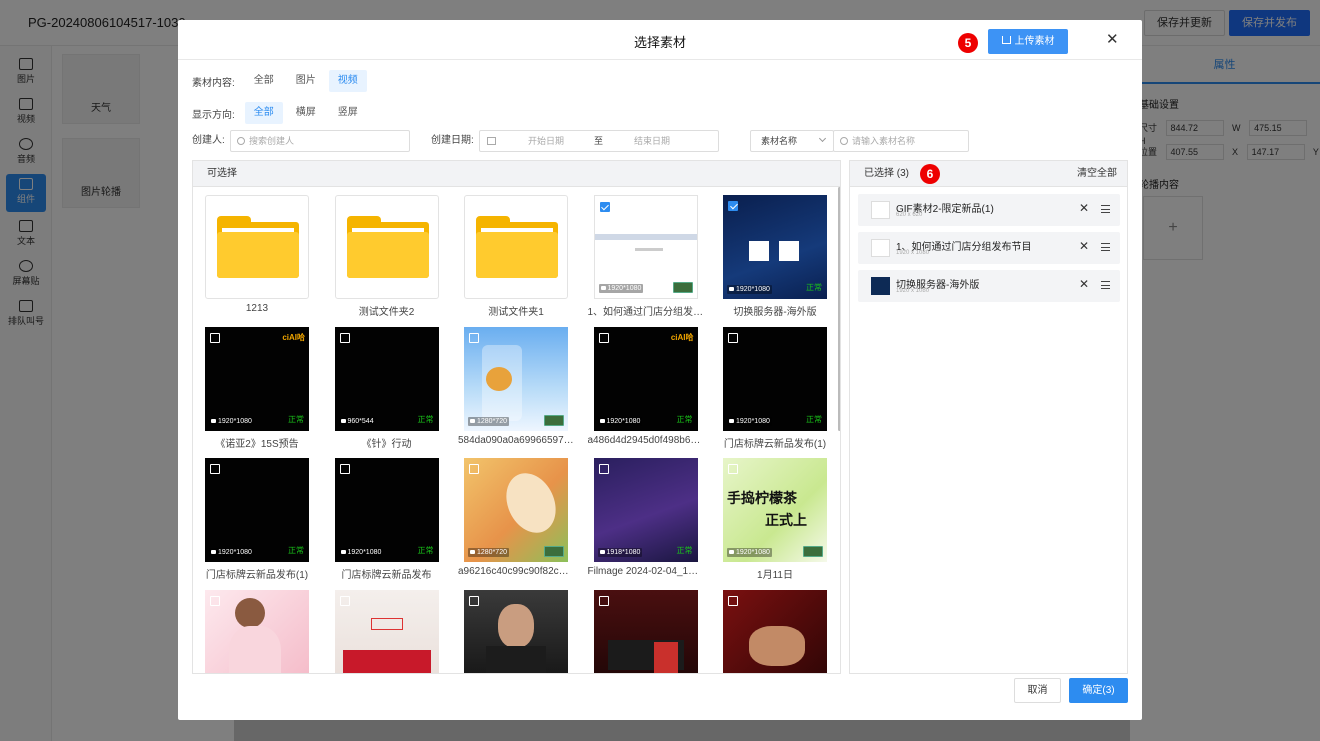 Image resolution: width=1320 pixels, height=741 pixels. I want to click on date-end: 结束日期, so click(652, 141).